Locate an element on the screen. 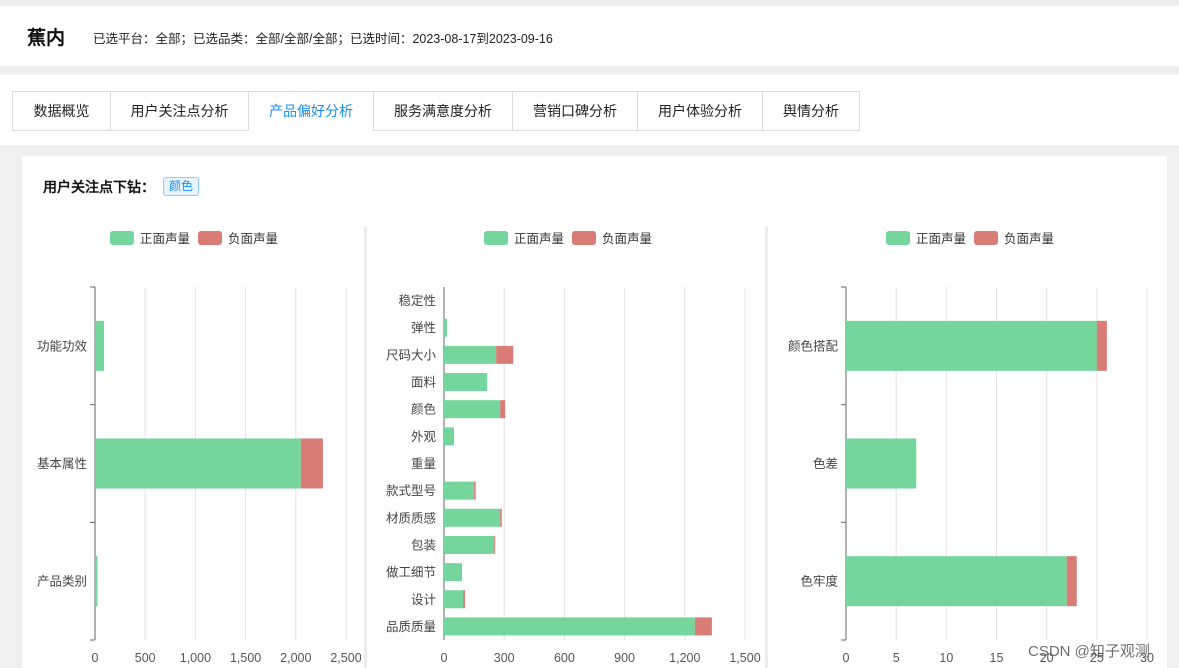 The image size is (1179, 668). x-tick-label: 1,000 is located at coordinates (195, 658).